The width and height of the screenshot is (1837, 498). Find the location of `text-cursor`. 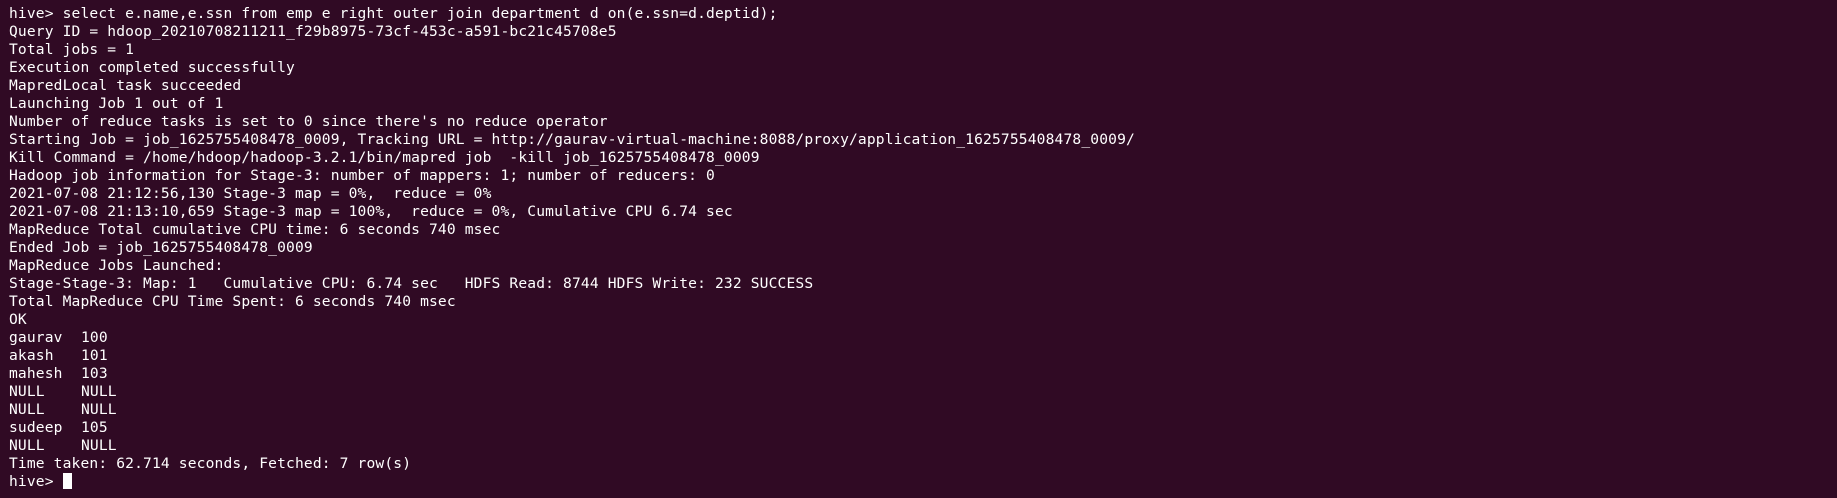

text-cursor is located at coordinates (67, 481).